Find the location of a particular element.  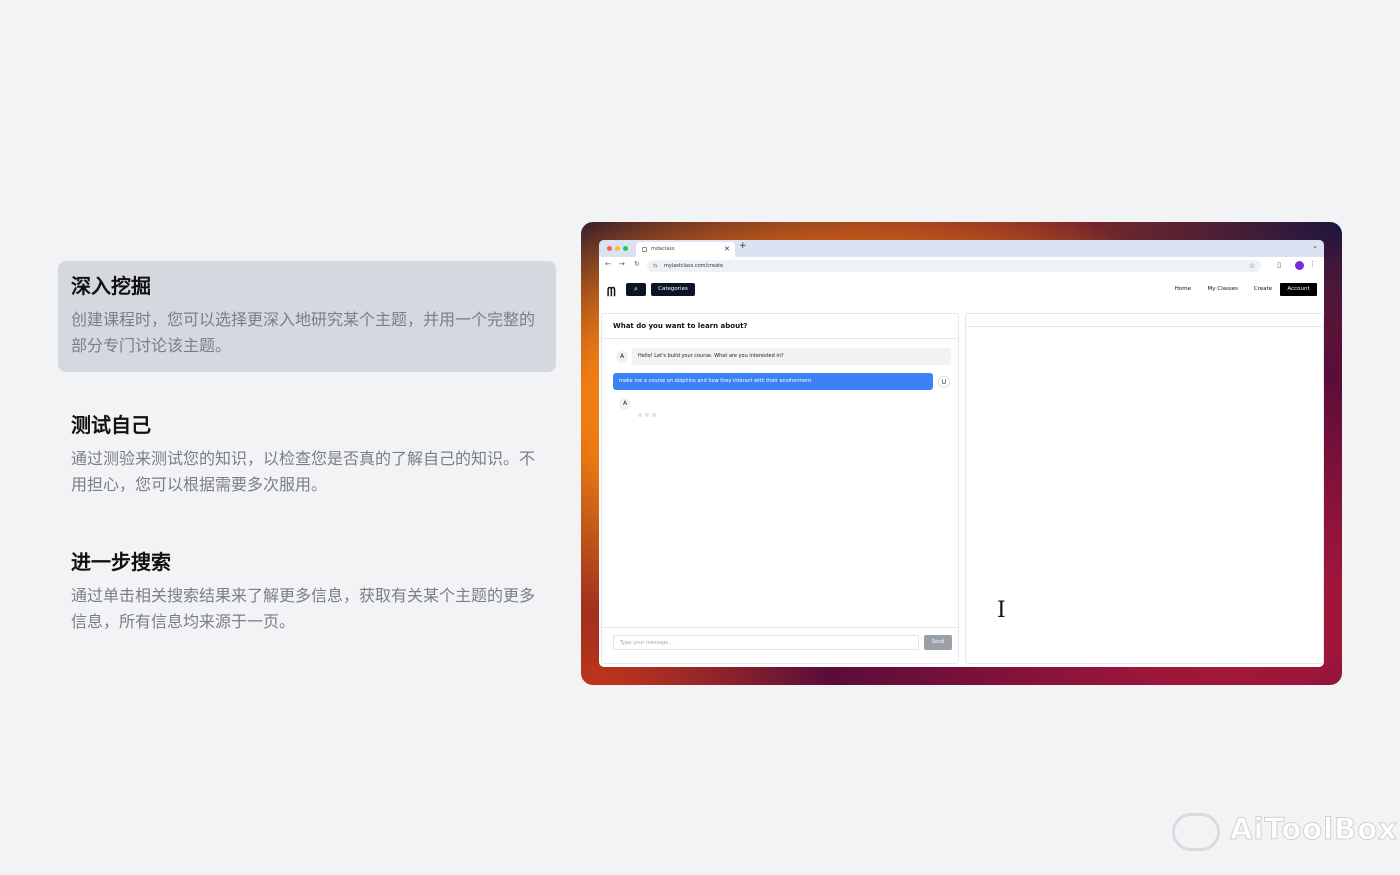

favicon-icon is located at coordinates (644, 249).